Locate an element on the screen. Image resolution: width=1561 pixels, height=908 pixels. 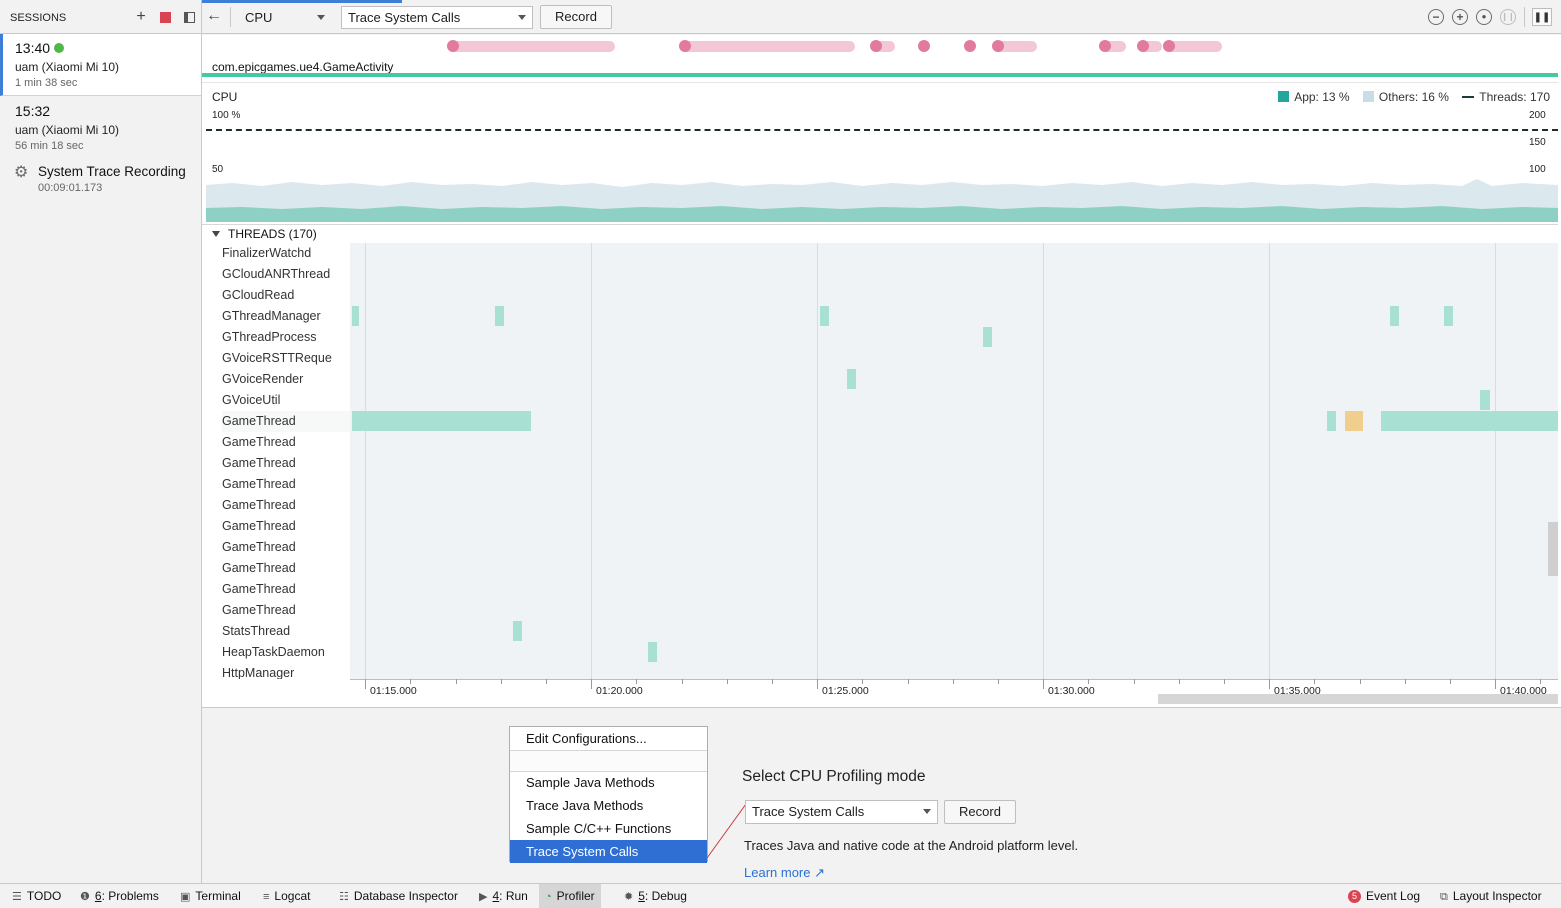
layout-inspector-tab: ⧉ Layout Inspector is located at coordinates (1491, 896).